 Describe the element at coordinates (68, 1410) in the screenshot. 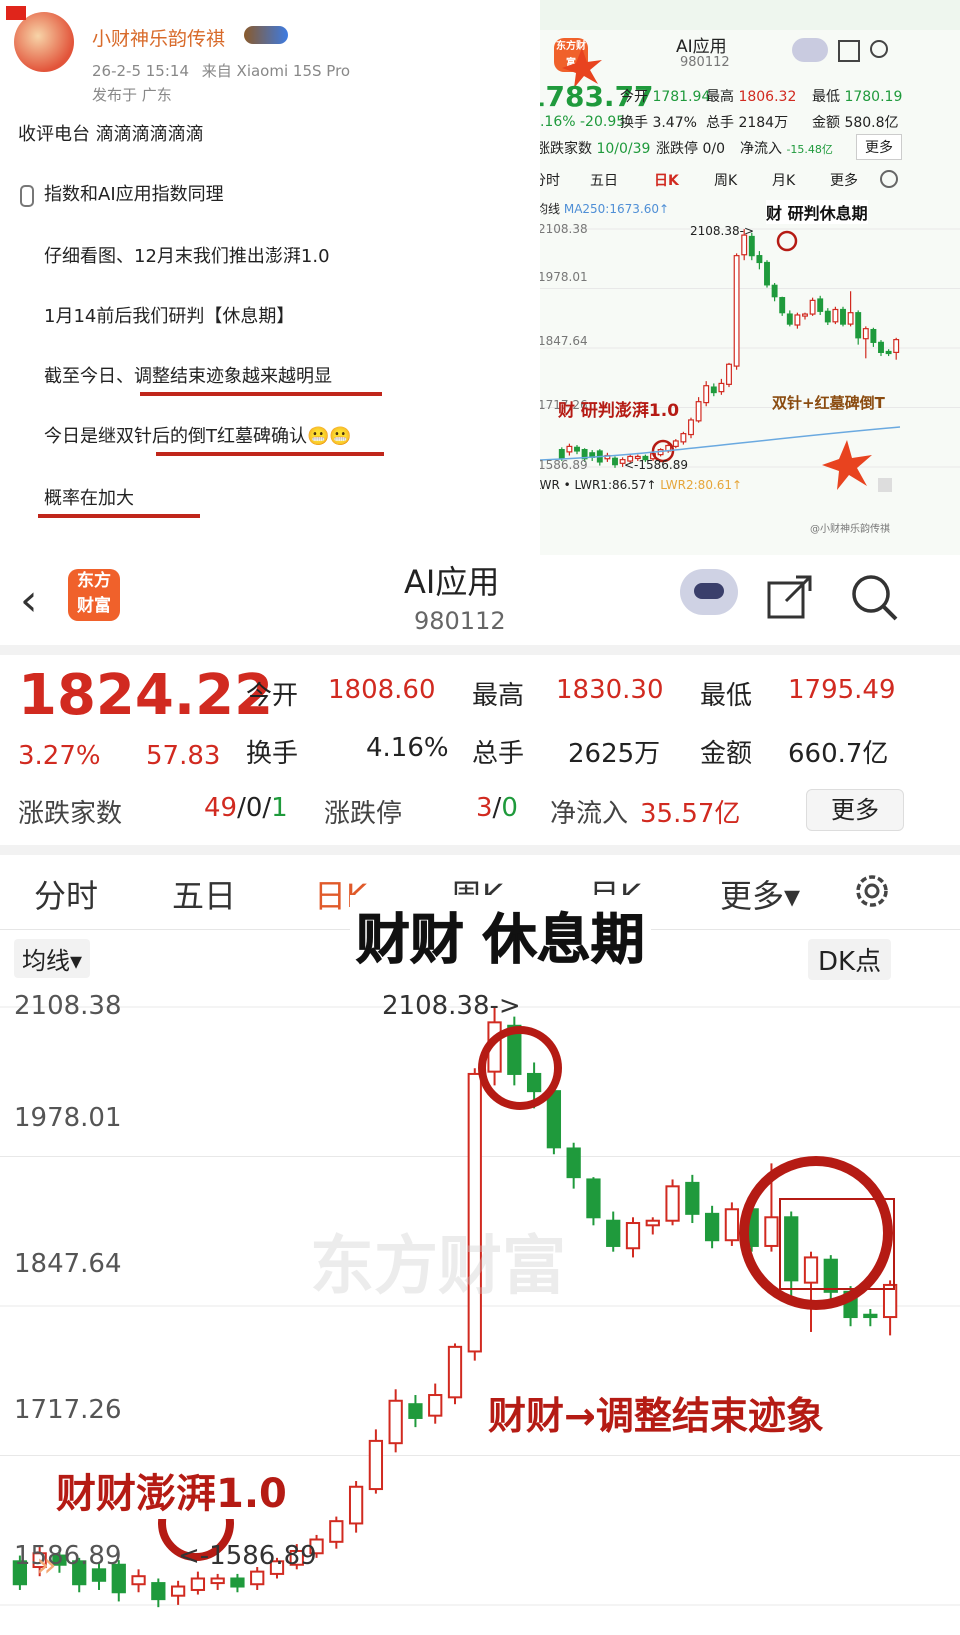

I see `y-axis-label: 1717.26` at that location.